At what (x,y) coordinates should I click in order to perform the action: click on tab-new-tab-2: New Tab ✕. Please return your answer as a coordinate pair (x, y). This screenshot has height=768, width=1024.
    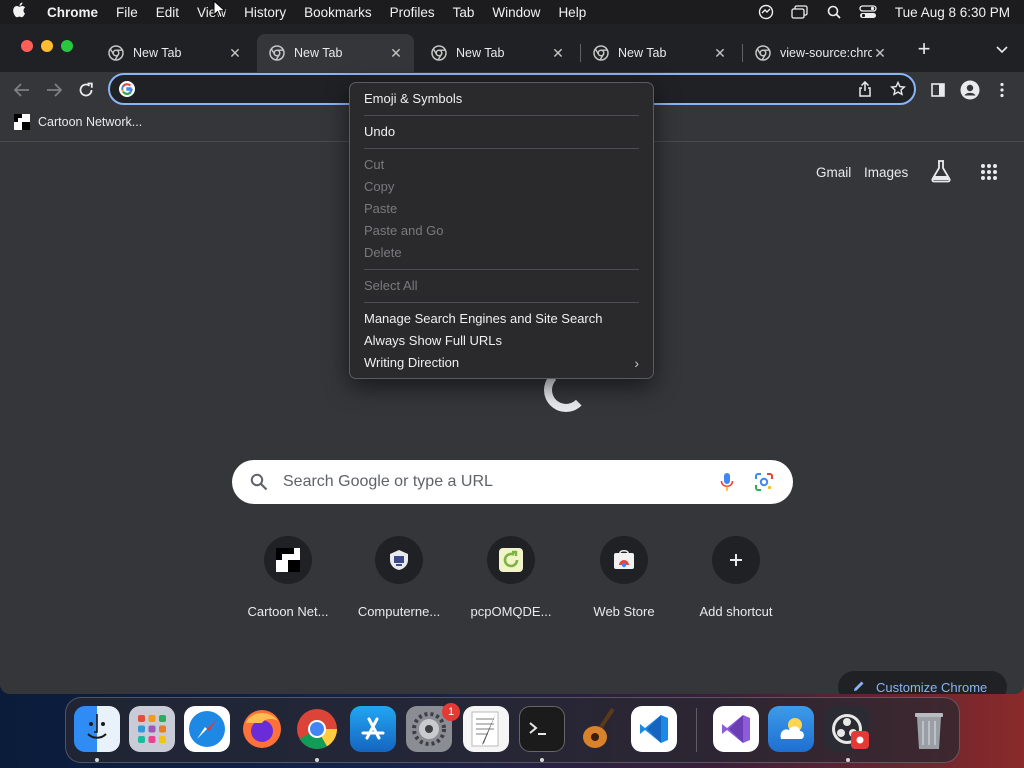
    Looking at the image, I should click on (335, 53).